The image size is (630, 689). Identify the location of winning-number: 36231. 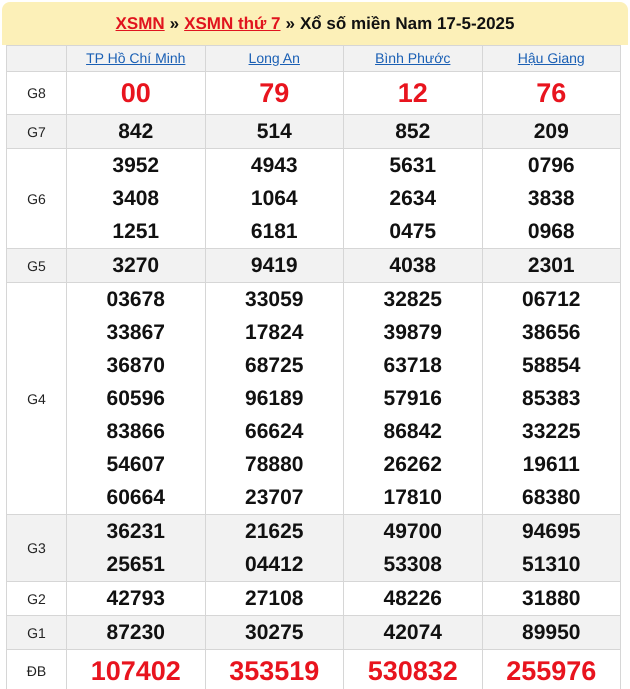
(136, 532).